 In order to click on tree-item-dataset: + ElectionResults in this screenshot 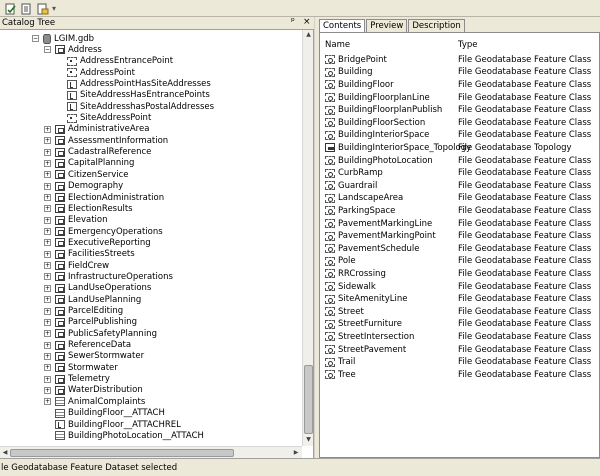, I will do `click(88, 208)`.